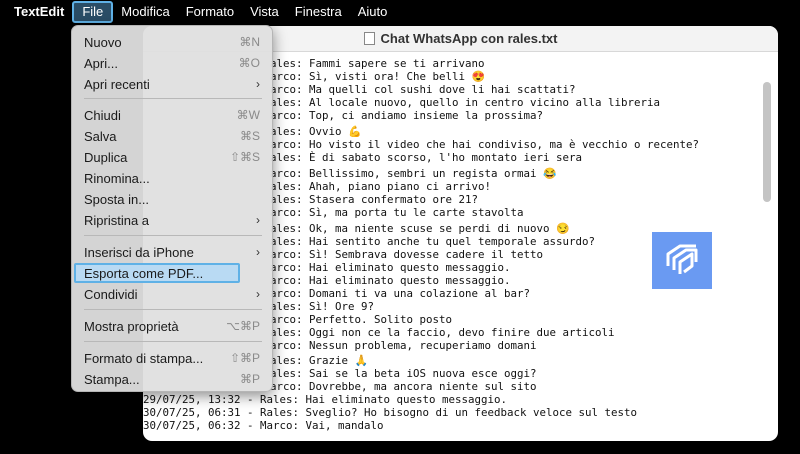 This screenshot has width=800, height=454. I want to click on menu-item-inserisci-da-iphone: Inserisci da iPhone ›, so click(173, 252).